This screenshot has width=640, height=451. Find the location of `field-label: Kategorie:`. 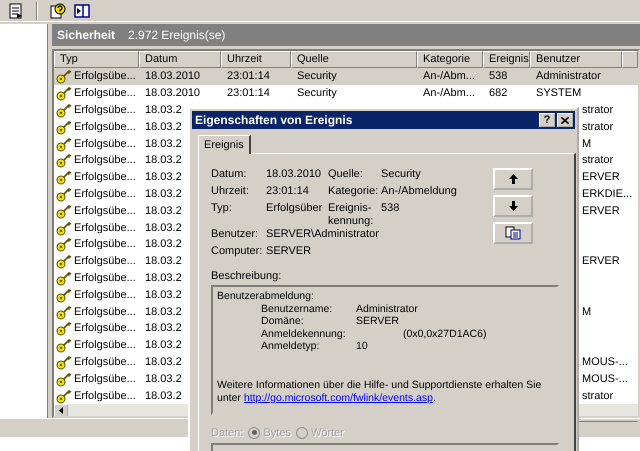

field-label: Kategorie: is located at coordinates (354, 191).